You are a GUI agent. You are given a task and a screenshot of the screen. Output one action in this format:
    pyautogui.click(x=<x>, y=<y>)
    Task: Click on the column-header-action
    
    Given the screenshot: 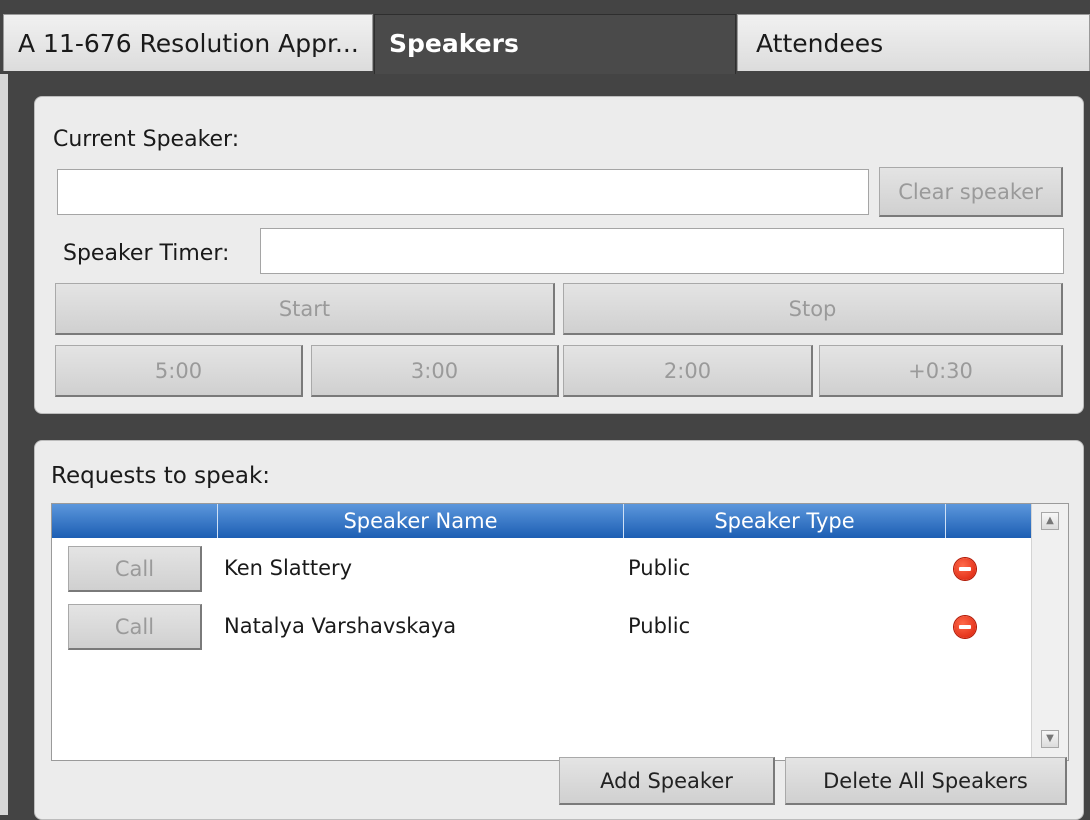 What is the action you would take?
    pyautogui.click(x=135, y=521)
    